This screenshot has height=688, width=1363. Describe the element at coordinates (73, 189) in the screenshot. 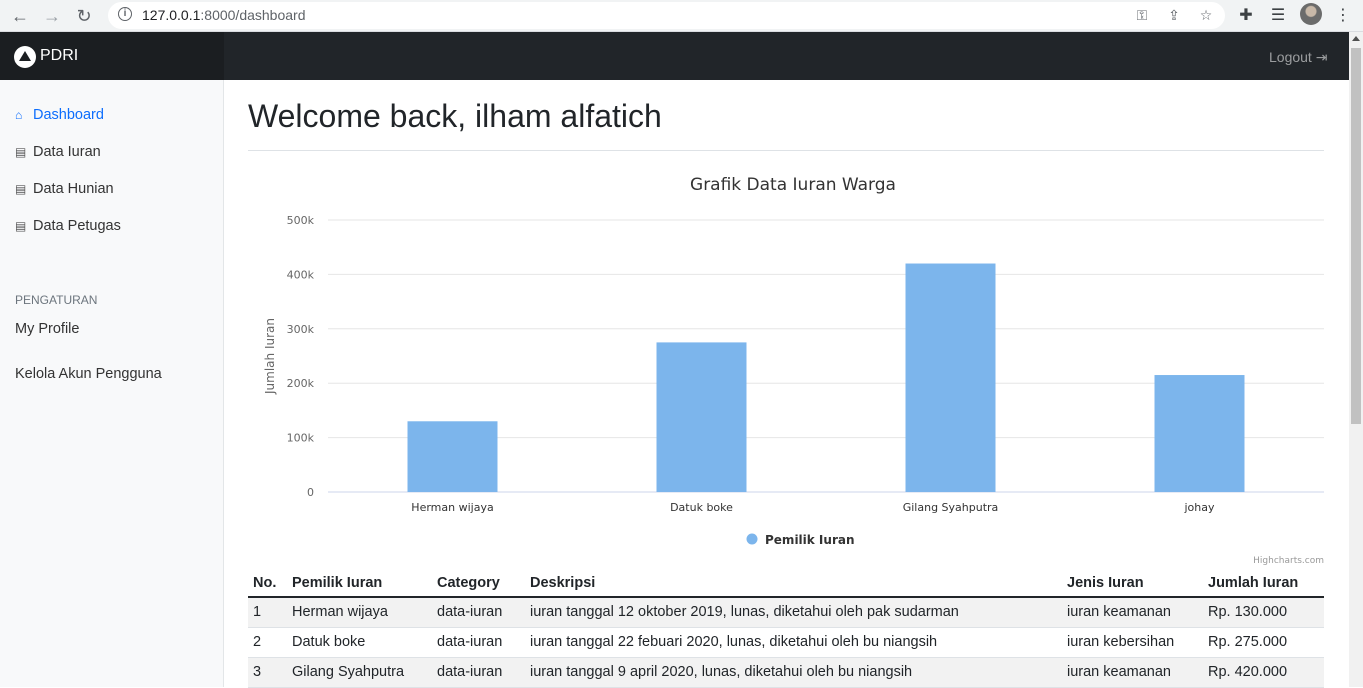

I see `sidebar-item-label: Data Hunian` at that location.